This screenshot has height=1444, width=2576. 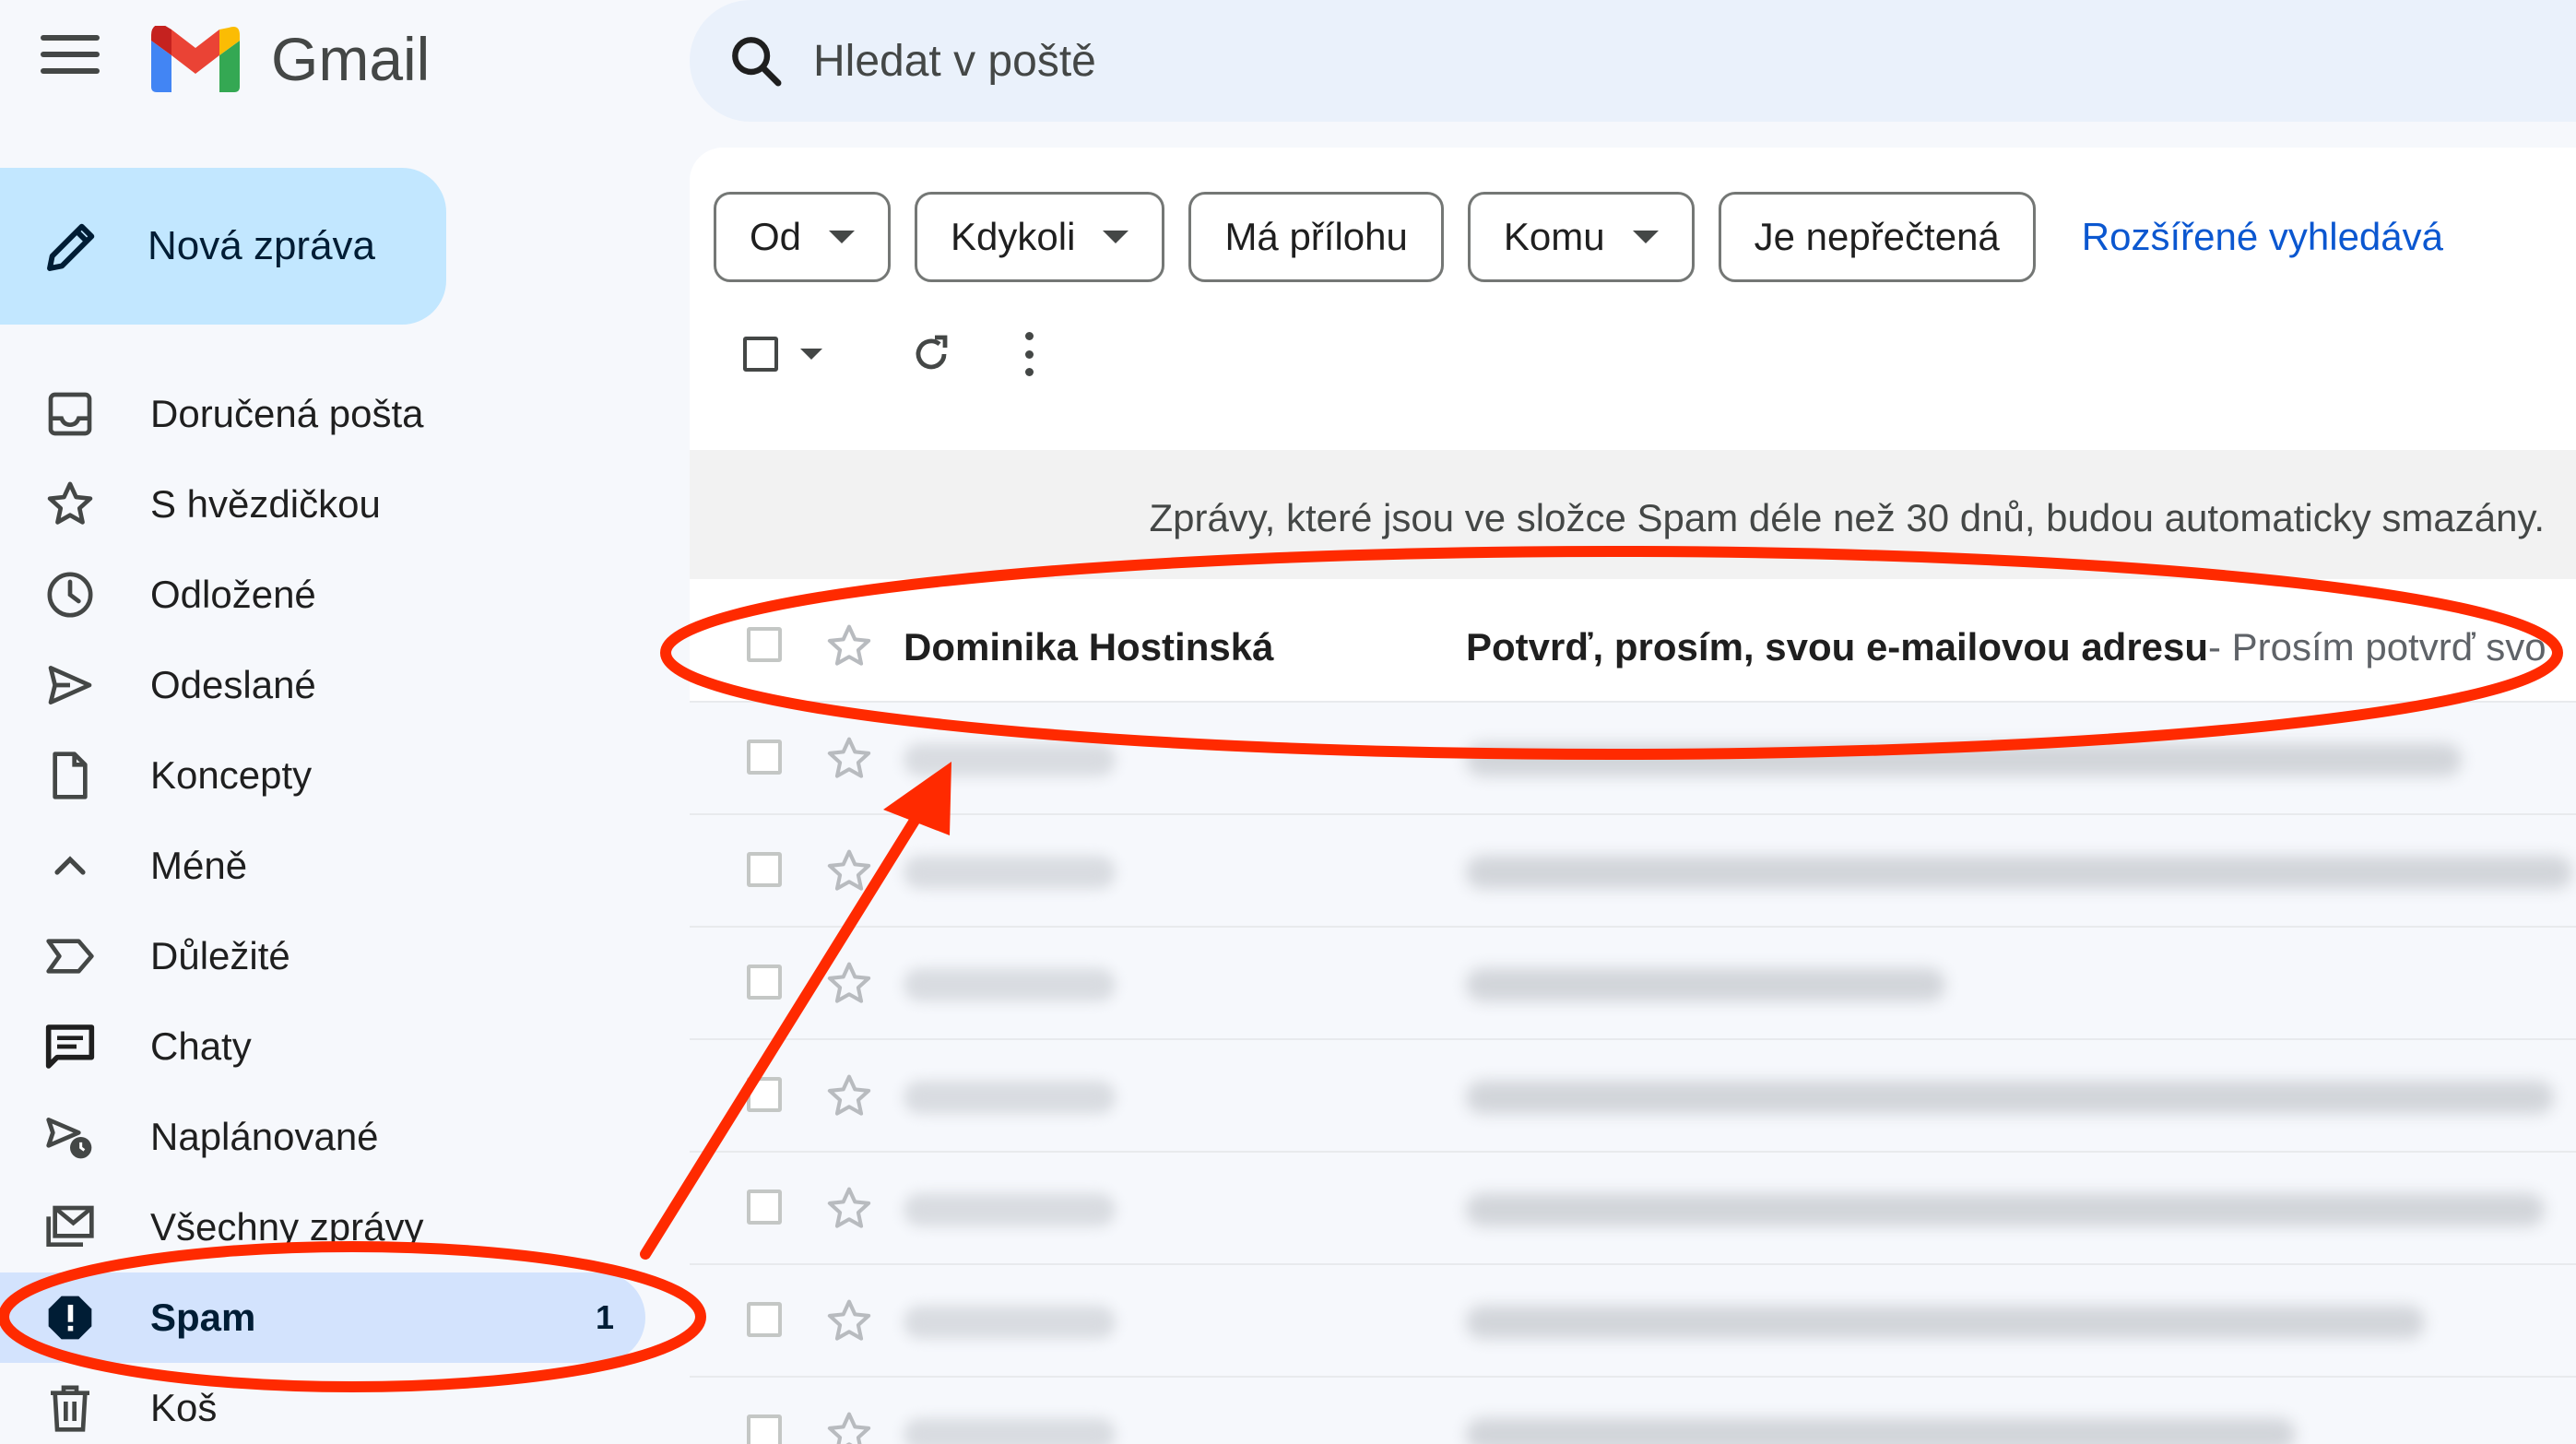 What do you see at coordinates (343, 1046) in the screenshot?
I see `sidebar-item-chats: Chaty` at bounding box center [343, 1046].